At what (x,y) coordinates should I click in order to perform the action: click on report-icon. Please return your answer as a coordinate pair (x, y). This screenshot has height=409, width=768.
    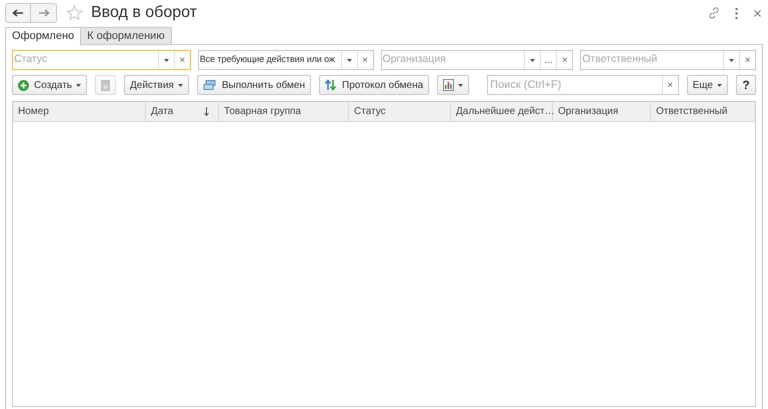
    Looking at the image, I should click on (448, 85).